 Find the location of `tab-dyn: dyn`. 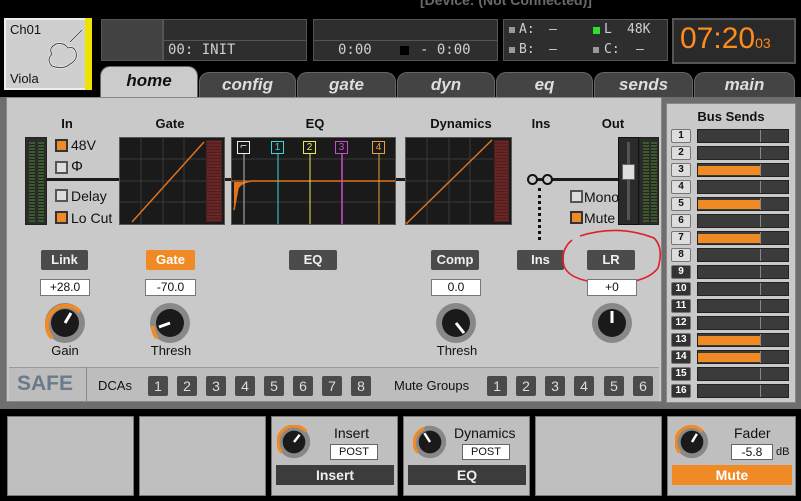

tab-dyn: dyn is located at coordinates (446, 85).